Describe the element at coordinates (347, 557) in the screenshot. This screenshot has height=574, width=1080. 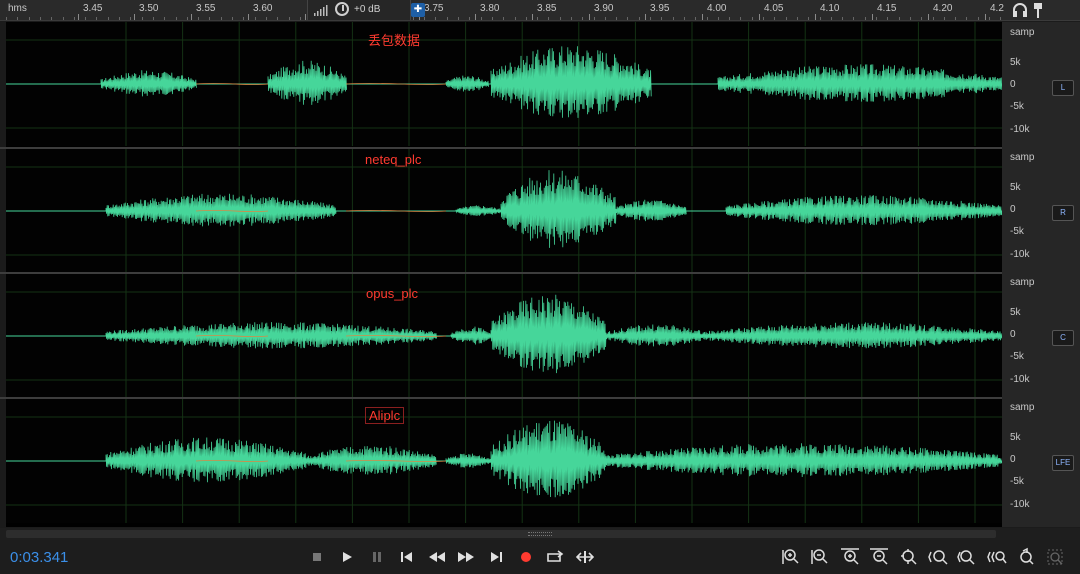
I see `play-button` at that location.